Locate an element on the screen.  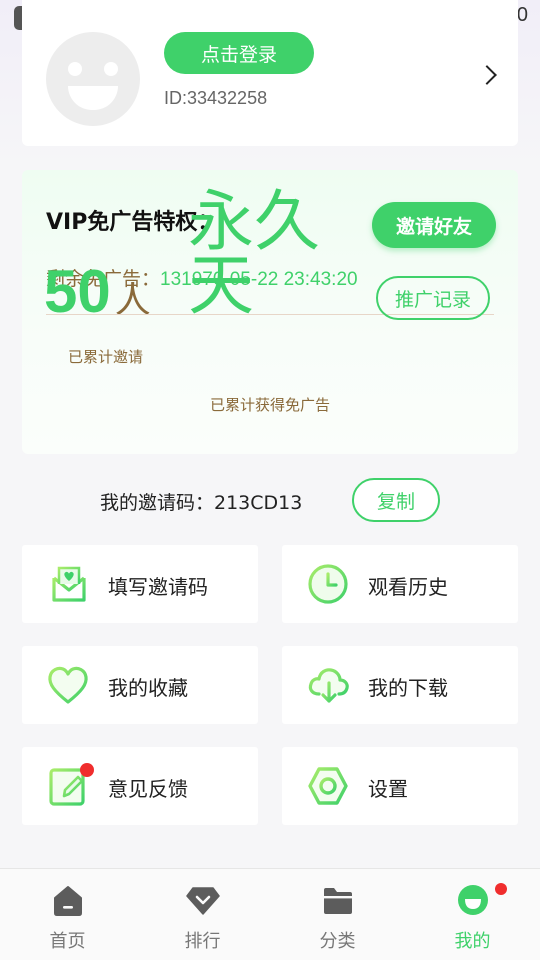
tile-label: 观看历史 is located at coordinates (408, 587).